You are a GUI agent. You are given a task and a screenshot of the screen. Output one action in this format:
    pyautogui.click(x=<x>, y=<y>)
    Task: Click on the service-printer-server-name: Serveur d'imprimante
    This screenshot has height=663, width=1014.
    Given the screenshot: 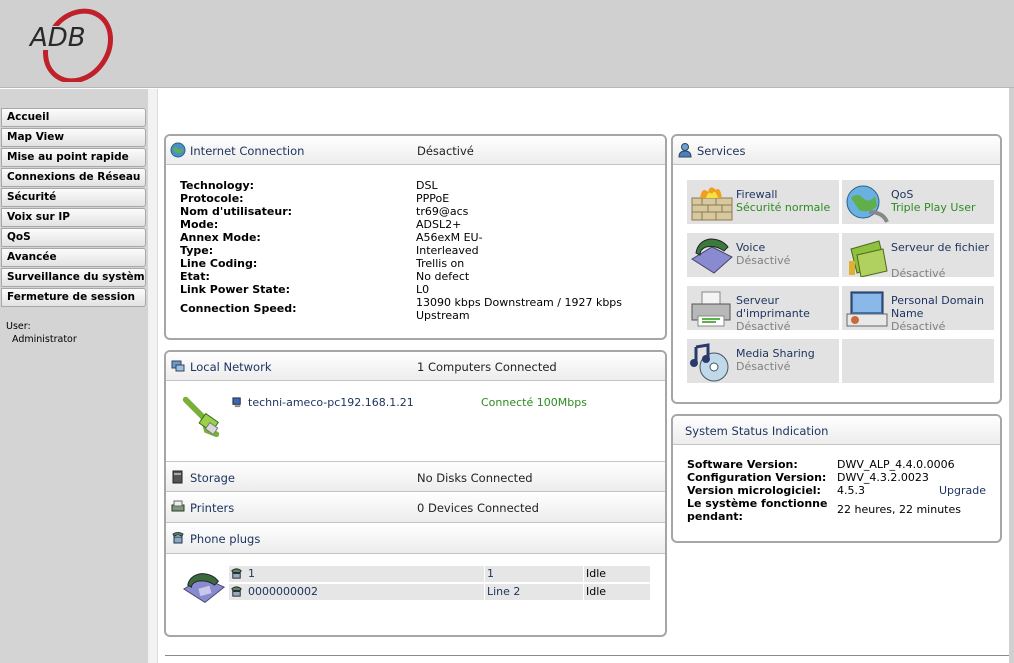 What is the action you would take?
    pyautogui.click(x=788, y=307)
    